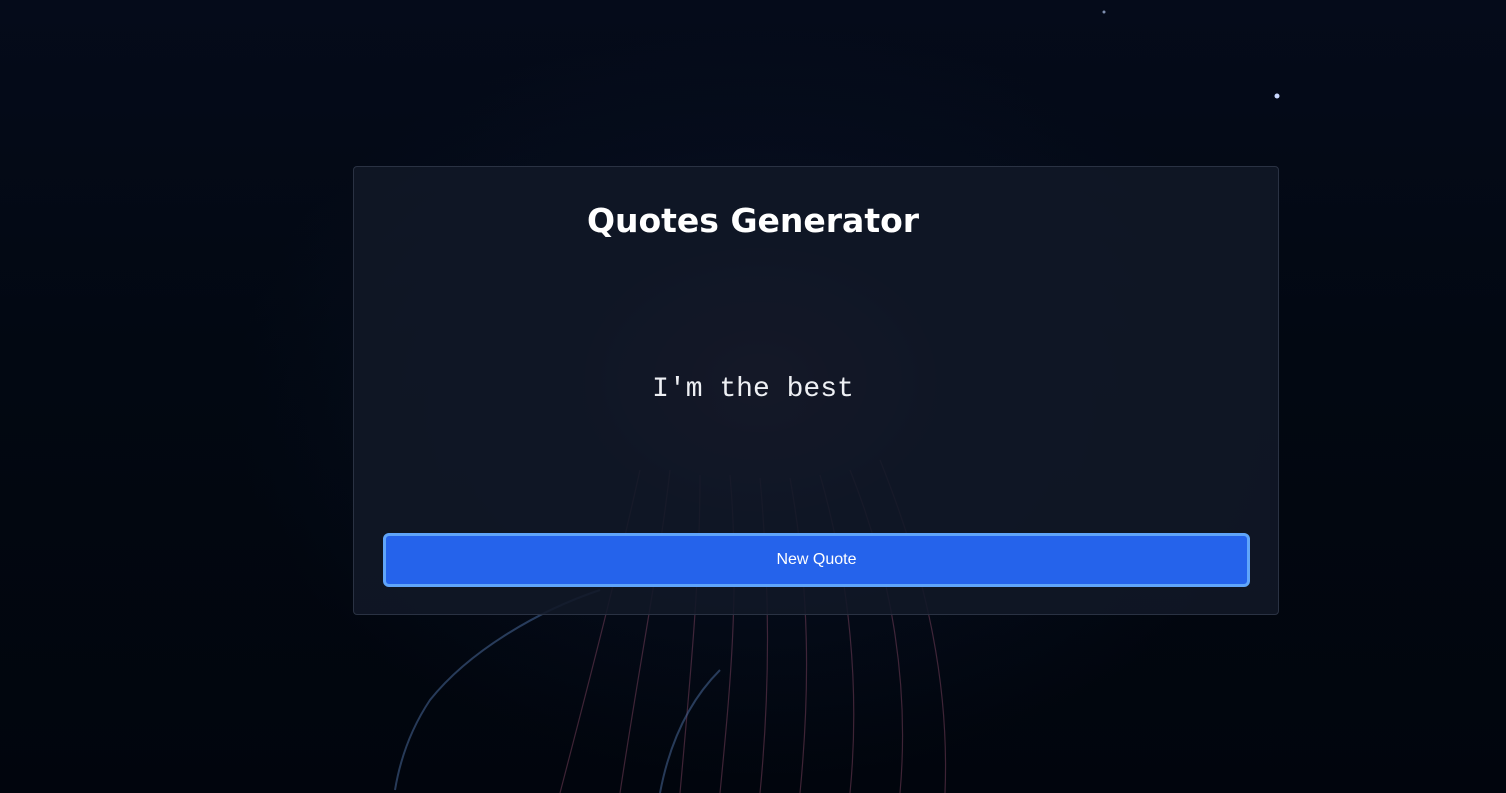 The height and width of the screenshot is (793, 1506). I want to click on page-title: Quotes Generator, so click(753, 220).